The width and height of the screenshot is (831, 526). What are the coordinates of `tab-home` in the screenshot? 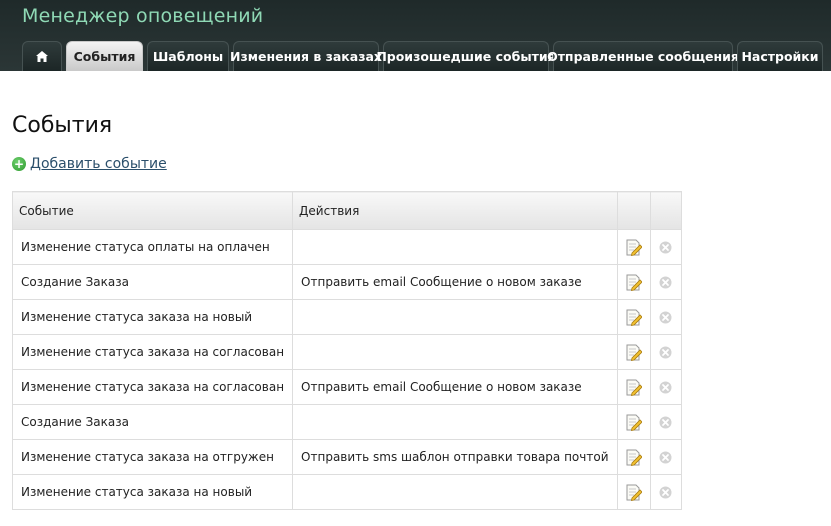 It's located at (42, 56).